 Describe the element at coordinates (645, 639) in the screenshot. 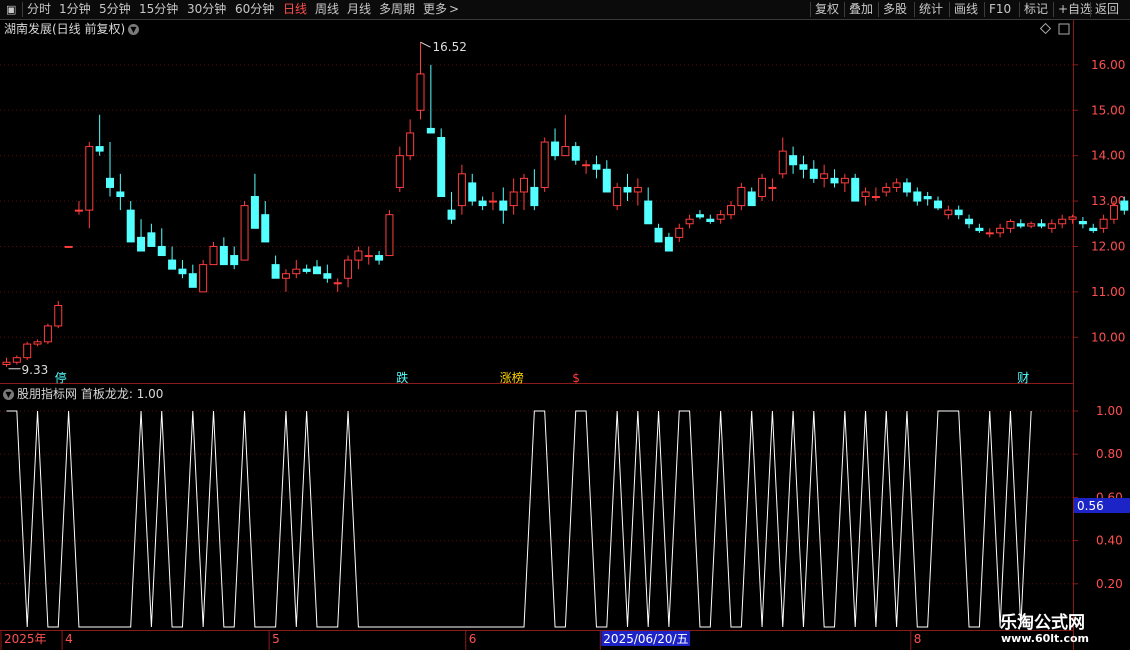

I see `time-cursor-label: 2025/06/20/五` at that location.